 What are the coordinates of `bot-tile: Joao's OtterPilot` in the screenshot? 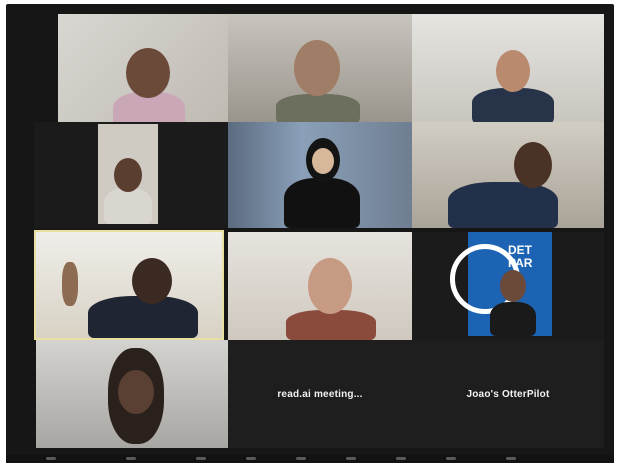 It's located at (508, 394).